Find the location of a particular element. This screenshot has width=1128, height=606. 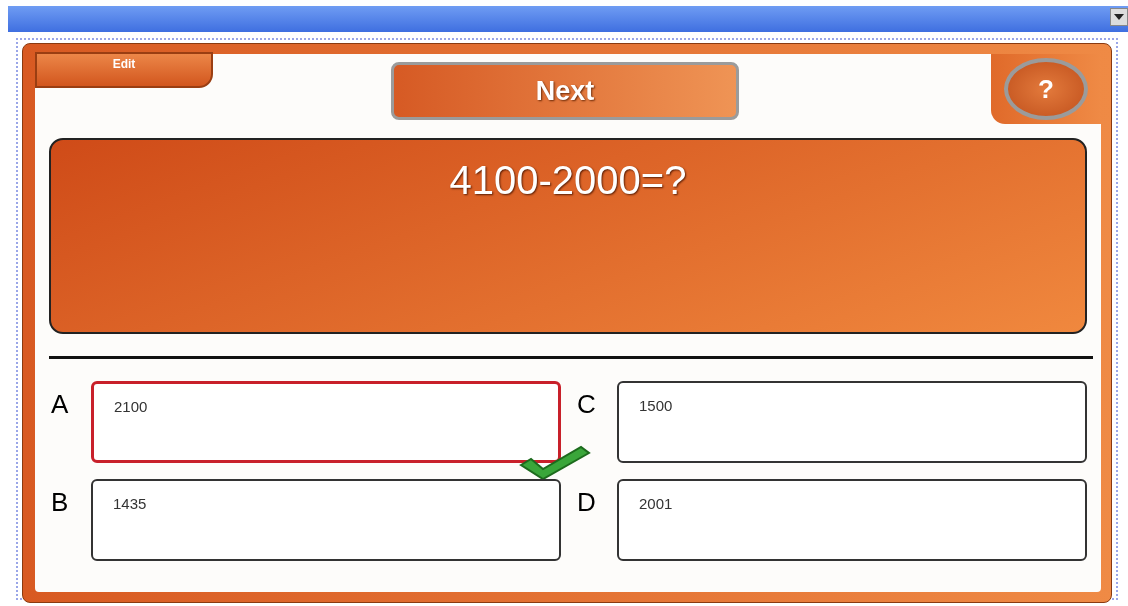

answer-box: 2001 is located at coordinates (852, 520).